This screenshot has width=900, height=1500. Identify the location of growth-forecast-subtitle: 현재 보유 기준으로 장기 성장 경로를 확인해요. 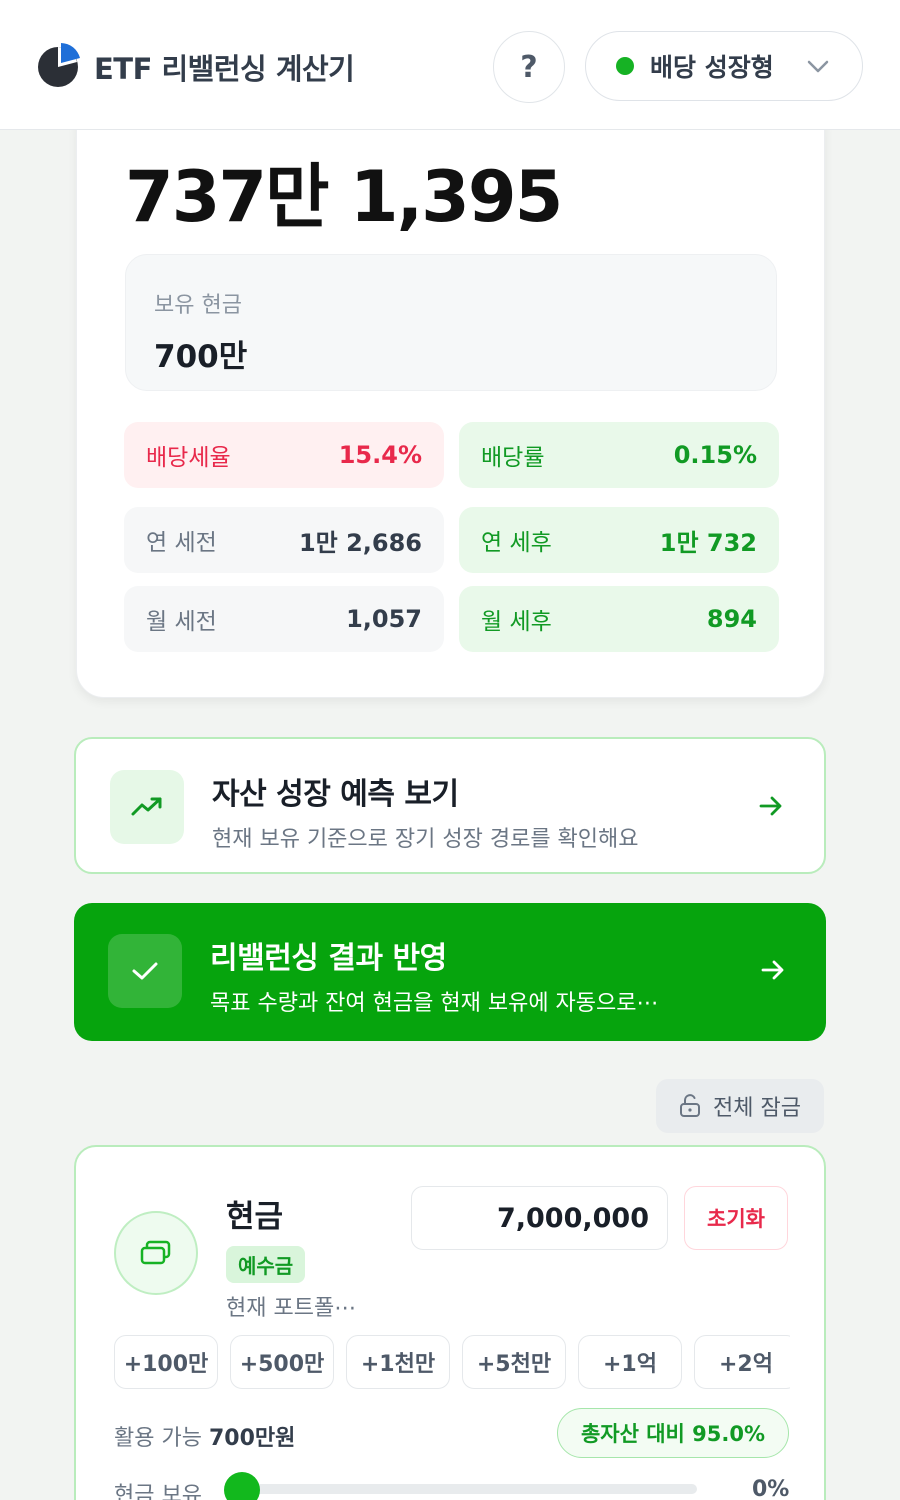
(425, 839).